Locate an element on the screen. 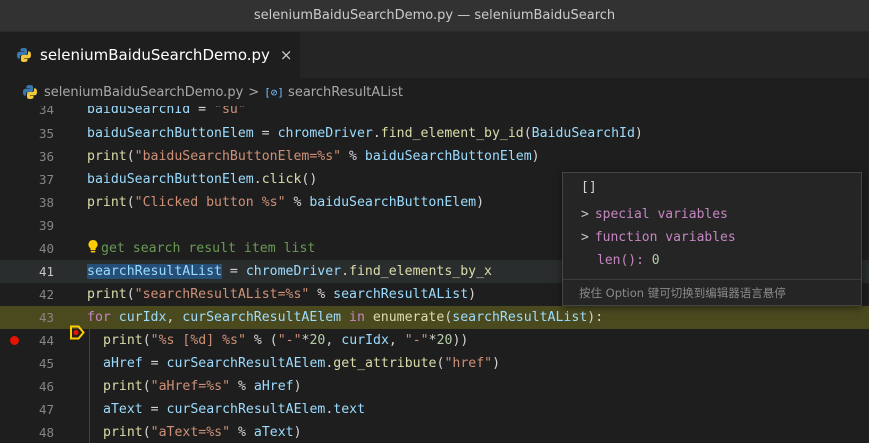 The height and width of the screenshot is (443, 869). code-text: print("aText=%s" % aText) is located at coordinates (194, 432).